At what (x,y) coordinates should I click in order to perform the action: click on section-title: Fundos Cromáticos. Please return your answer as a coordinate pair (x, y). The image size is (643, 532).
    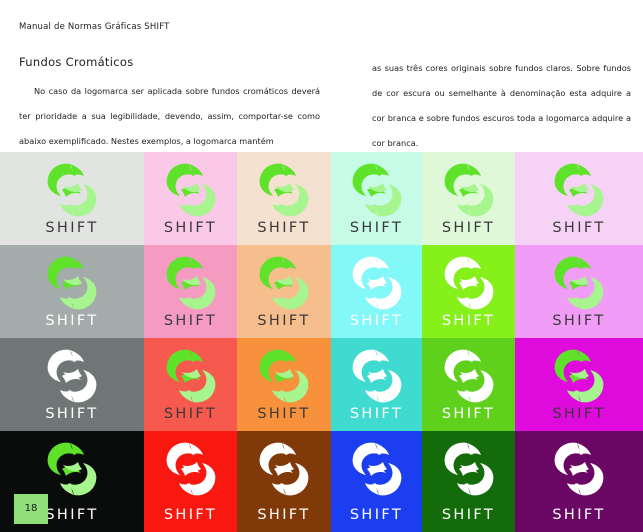
    Looking at the image, I should click on (76, 62).